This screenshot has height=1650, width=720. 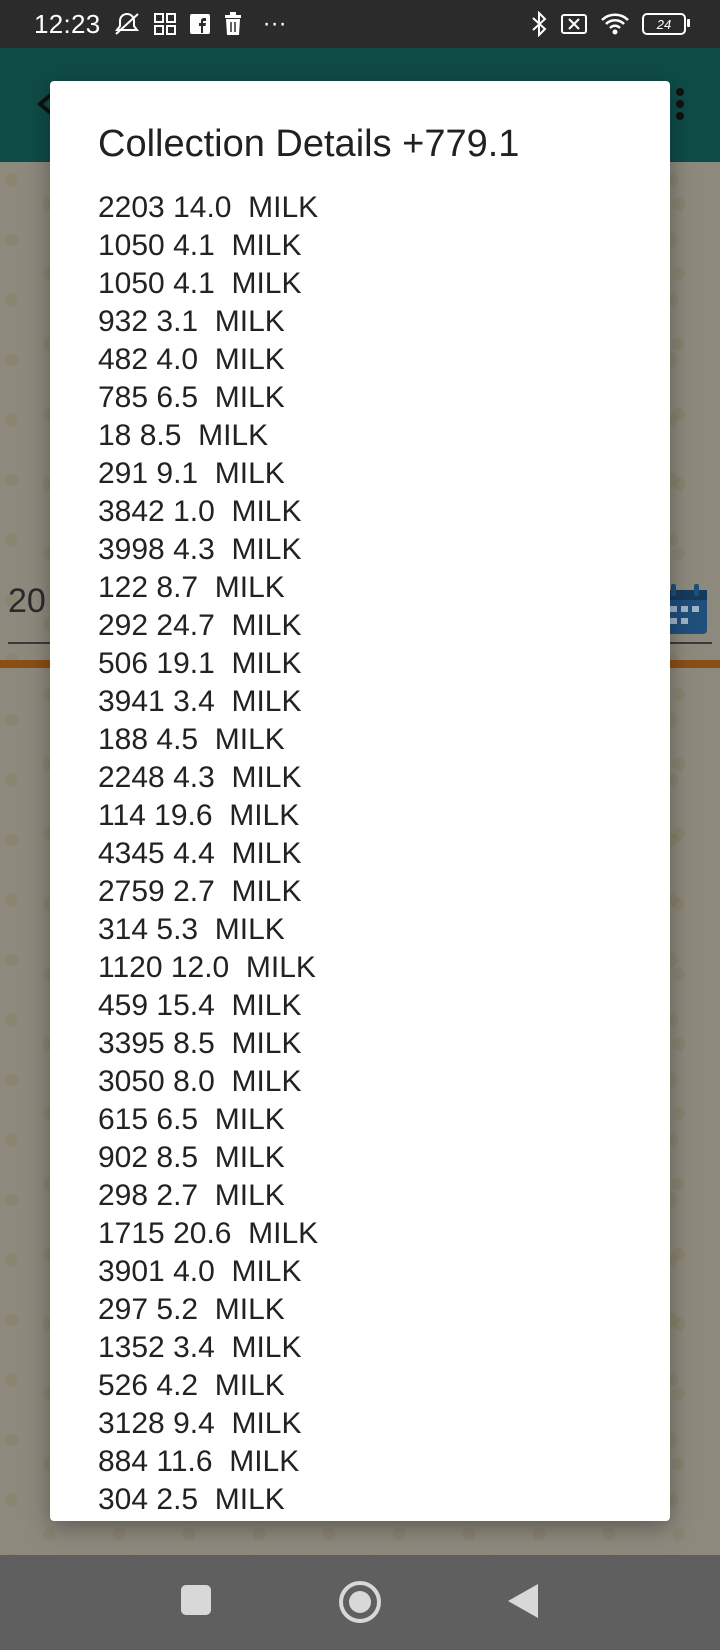 What do you see at coordinates (27, 601) in the screenshot?
I see `date-field: 20` at bounding box center [27, 601].